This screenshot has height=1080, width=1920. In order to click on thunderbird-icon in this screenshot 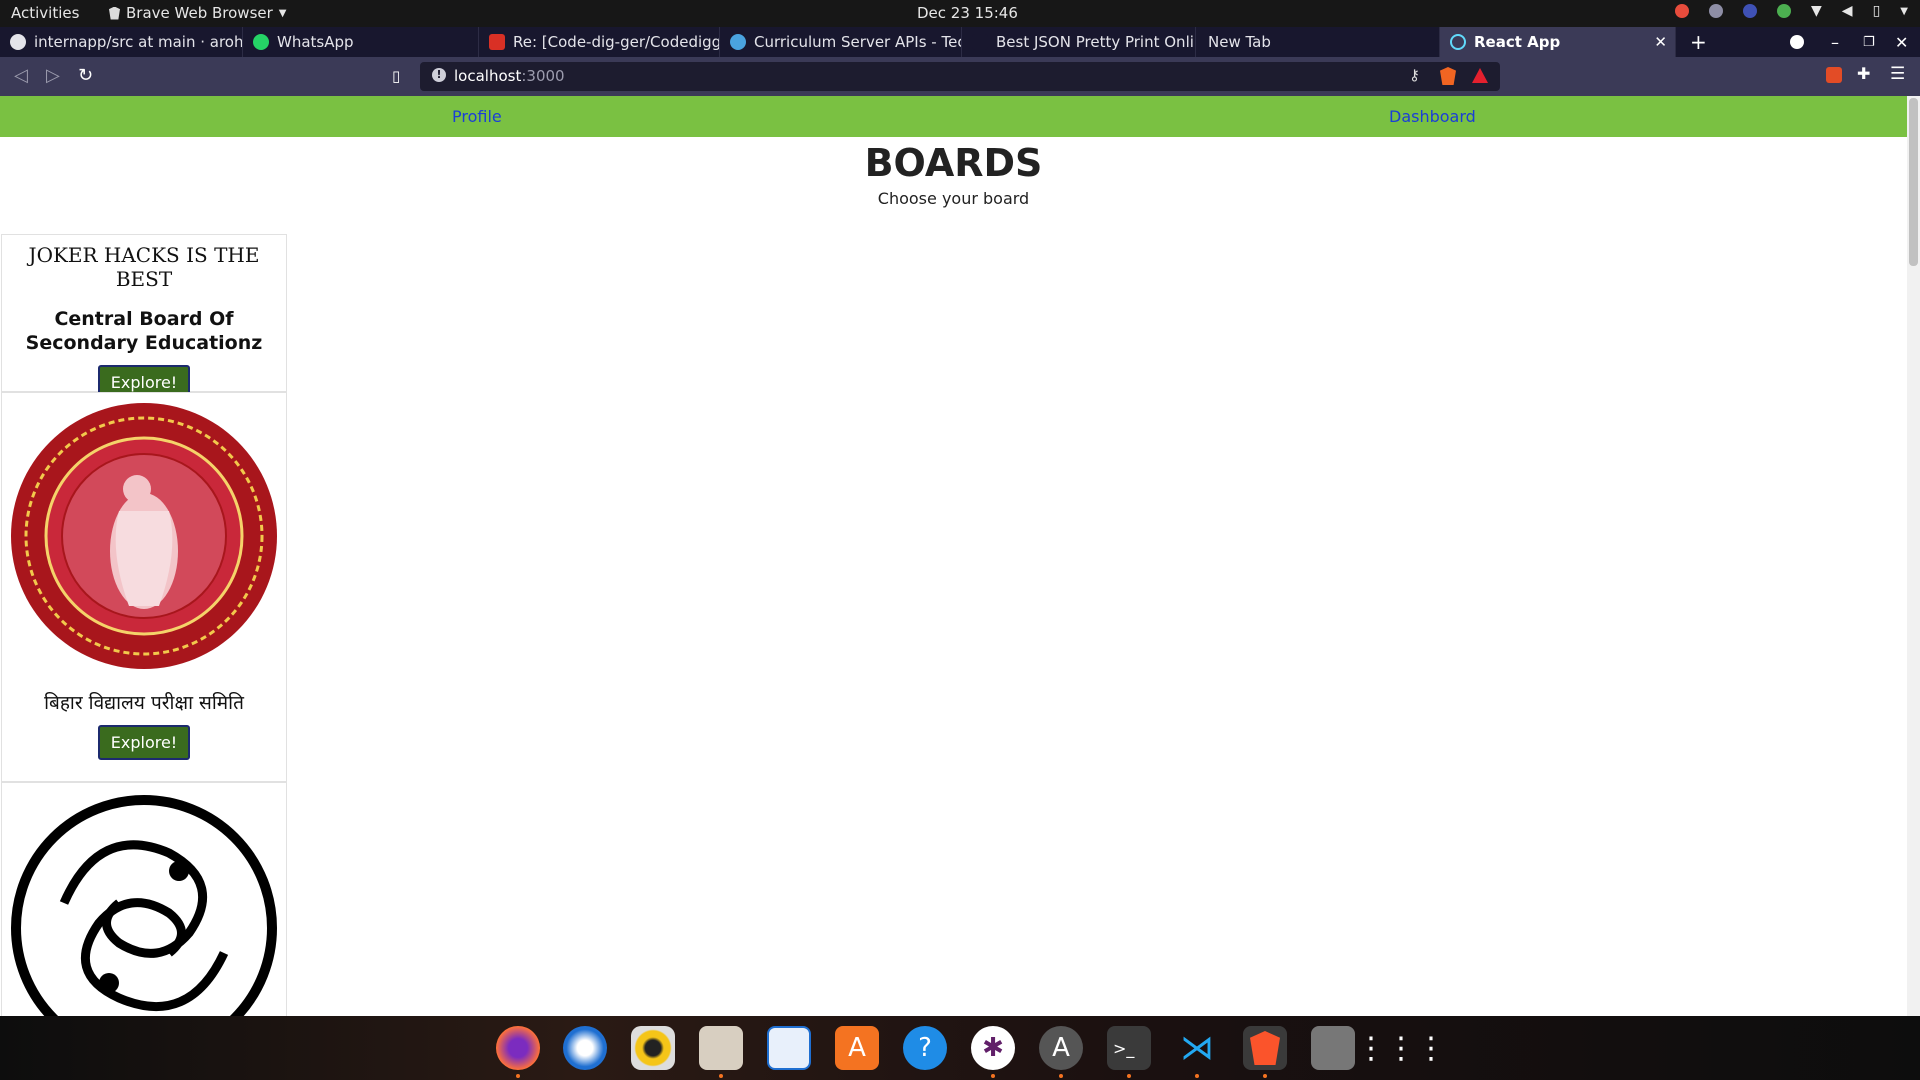, I will do `click(585, 1048)`.